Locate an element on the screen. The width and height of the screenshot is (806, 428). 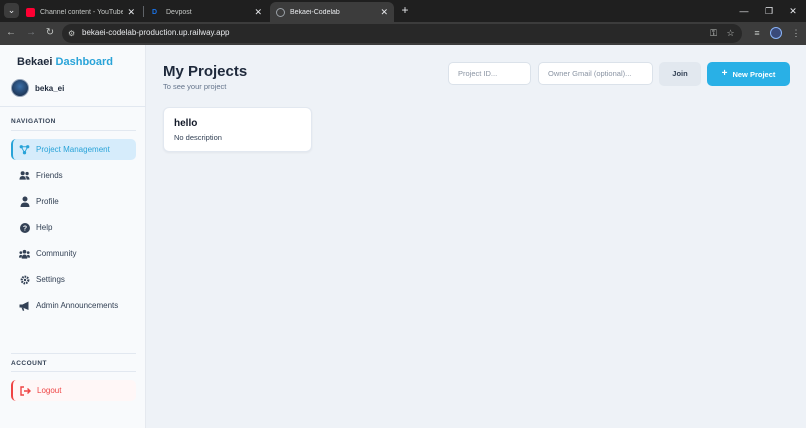
account-heading: ACCOUNT is located at coordinates (29, 363).